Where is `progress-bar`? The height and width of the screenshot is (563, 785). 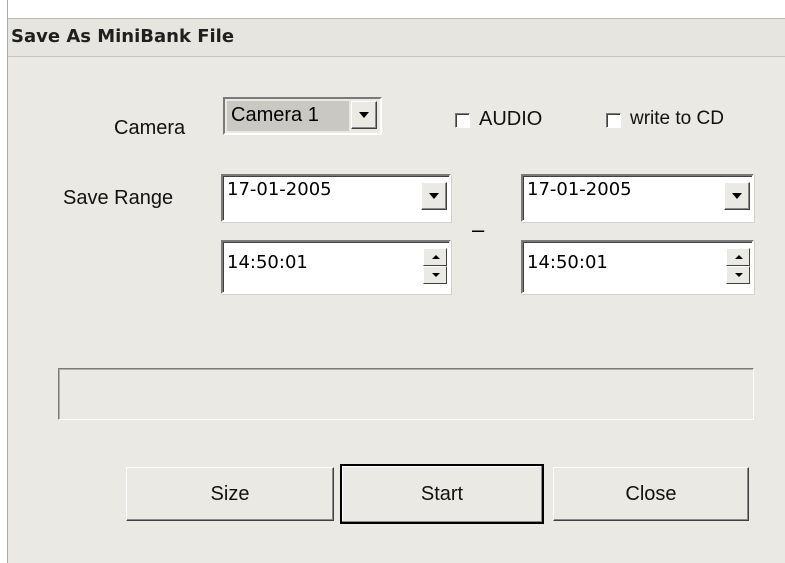
progress-bar is located at coordinates (406, 394).